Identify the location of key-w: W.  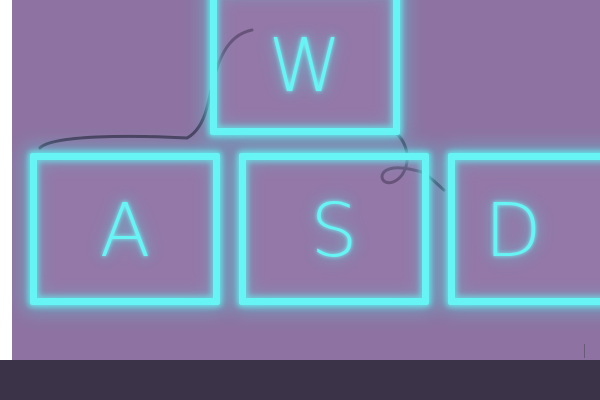
(305, 67).